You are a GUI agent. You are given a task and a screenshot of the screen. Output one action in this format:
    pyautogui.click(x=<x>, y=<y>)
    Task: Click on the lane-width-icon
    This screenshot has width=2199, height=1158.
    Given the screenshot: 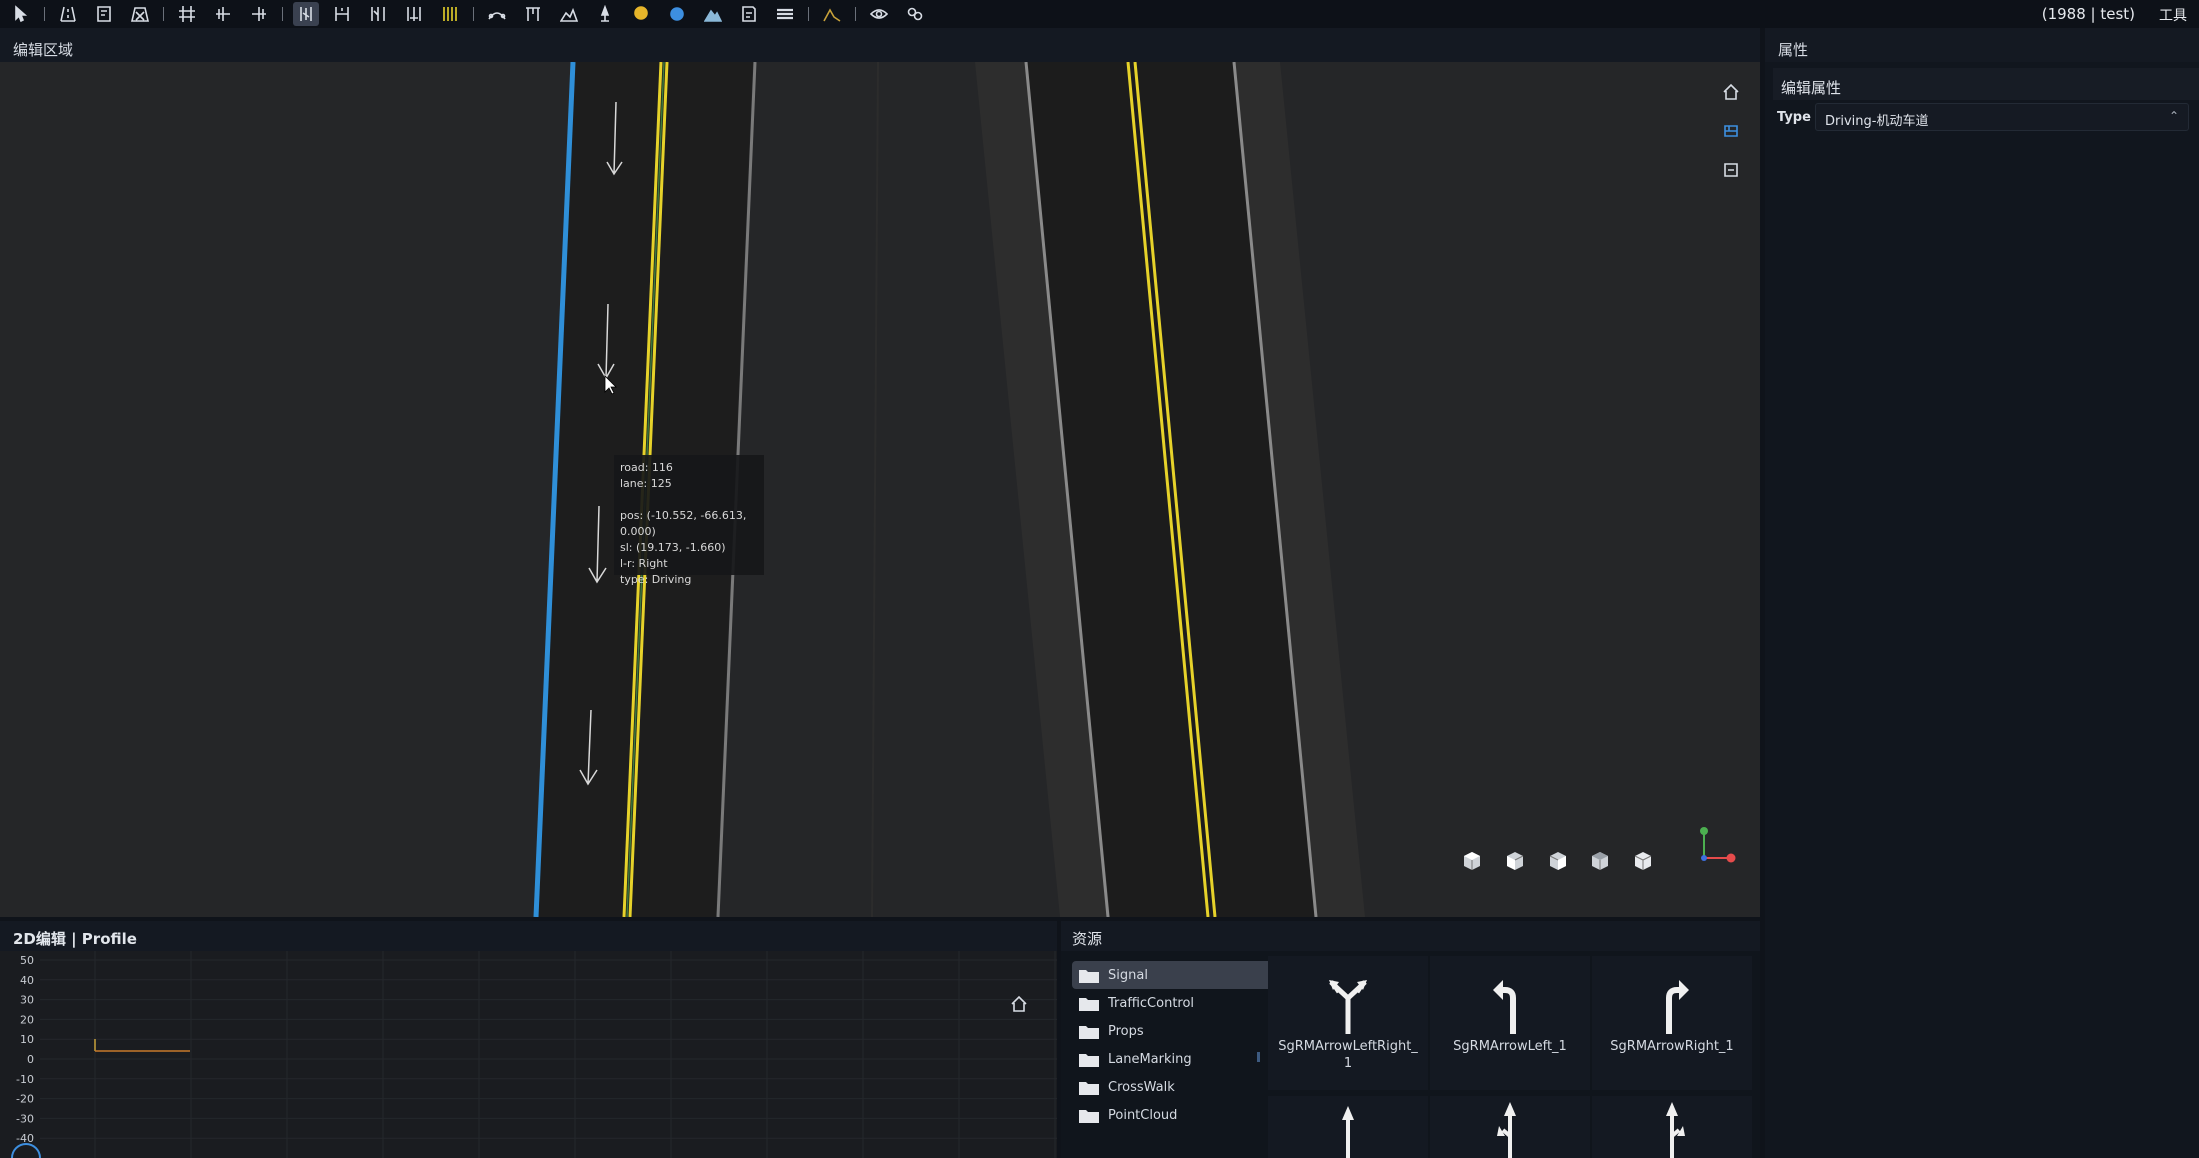 What is the action you would take?
    pyautogui.click(x=342, y=14)
    